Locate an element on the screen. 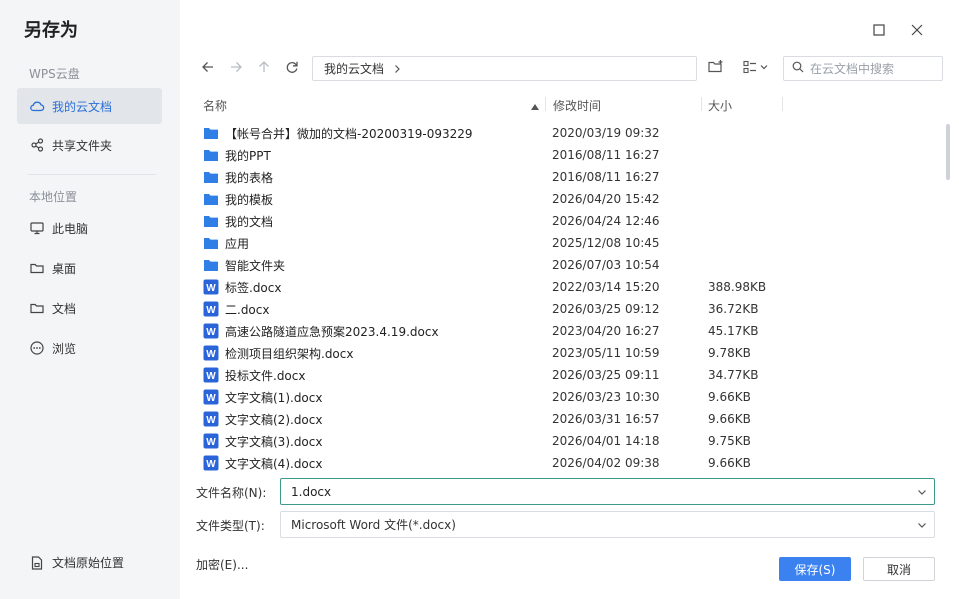 The image size is (959, 599). sidebar-item-label: 浏览 is located at coordinates (64, 348).